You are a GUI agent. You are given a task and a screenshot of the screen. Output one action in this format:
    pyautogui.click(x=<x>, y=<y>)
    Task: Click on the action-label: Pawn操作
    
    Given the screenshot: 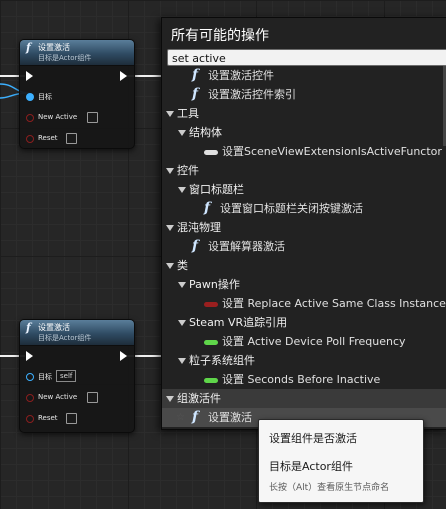 What is the action you would take?
    pyautogui.click(x=214, y=284)
    